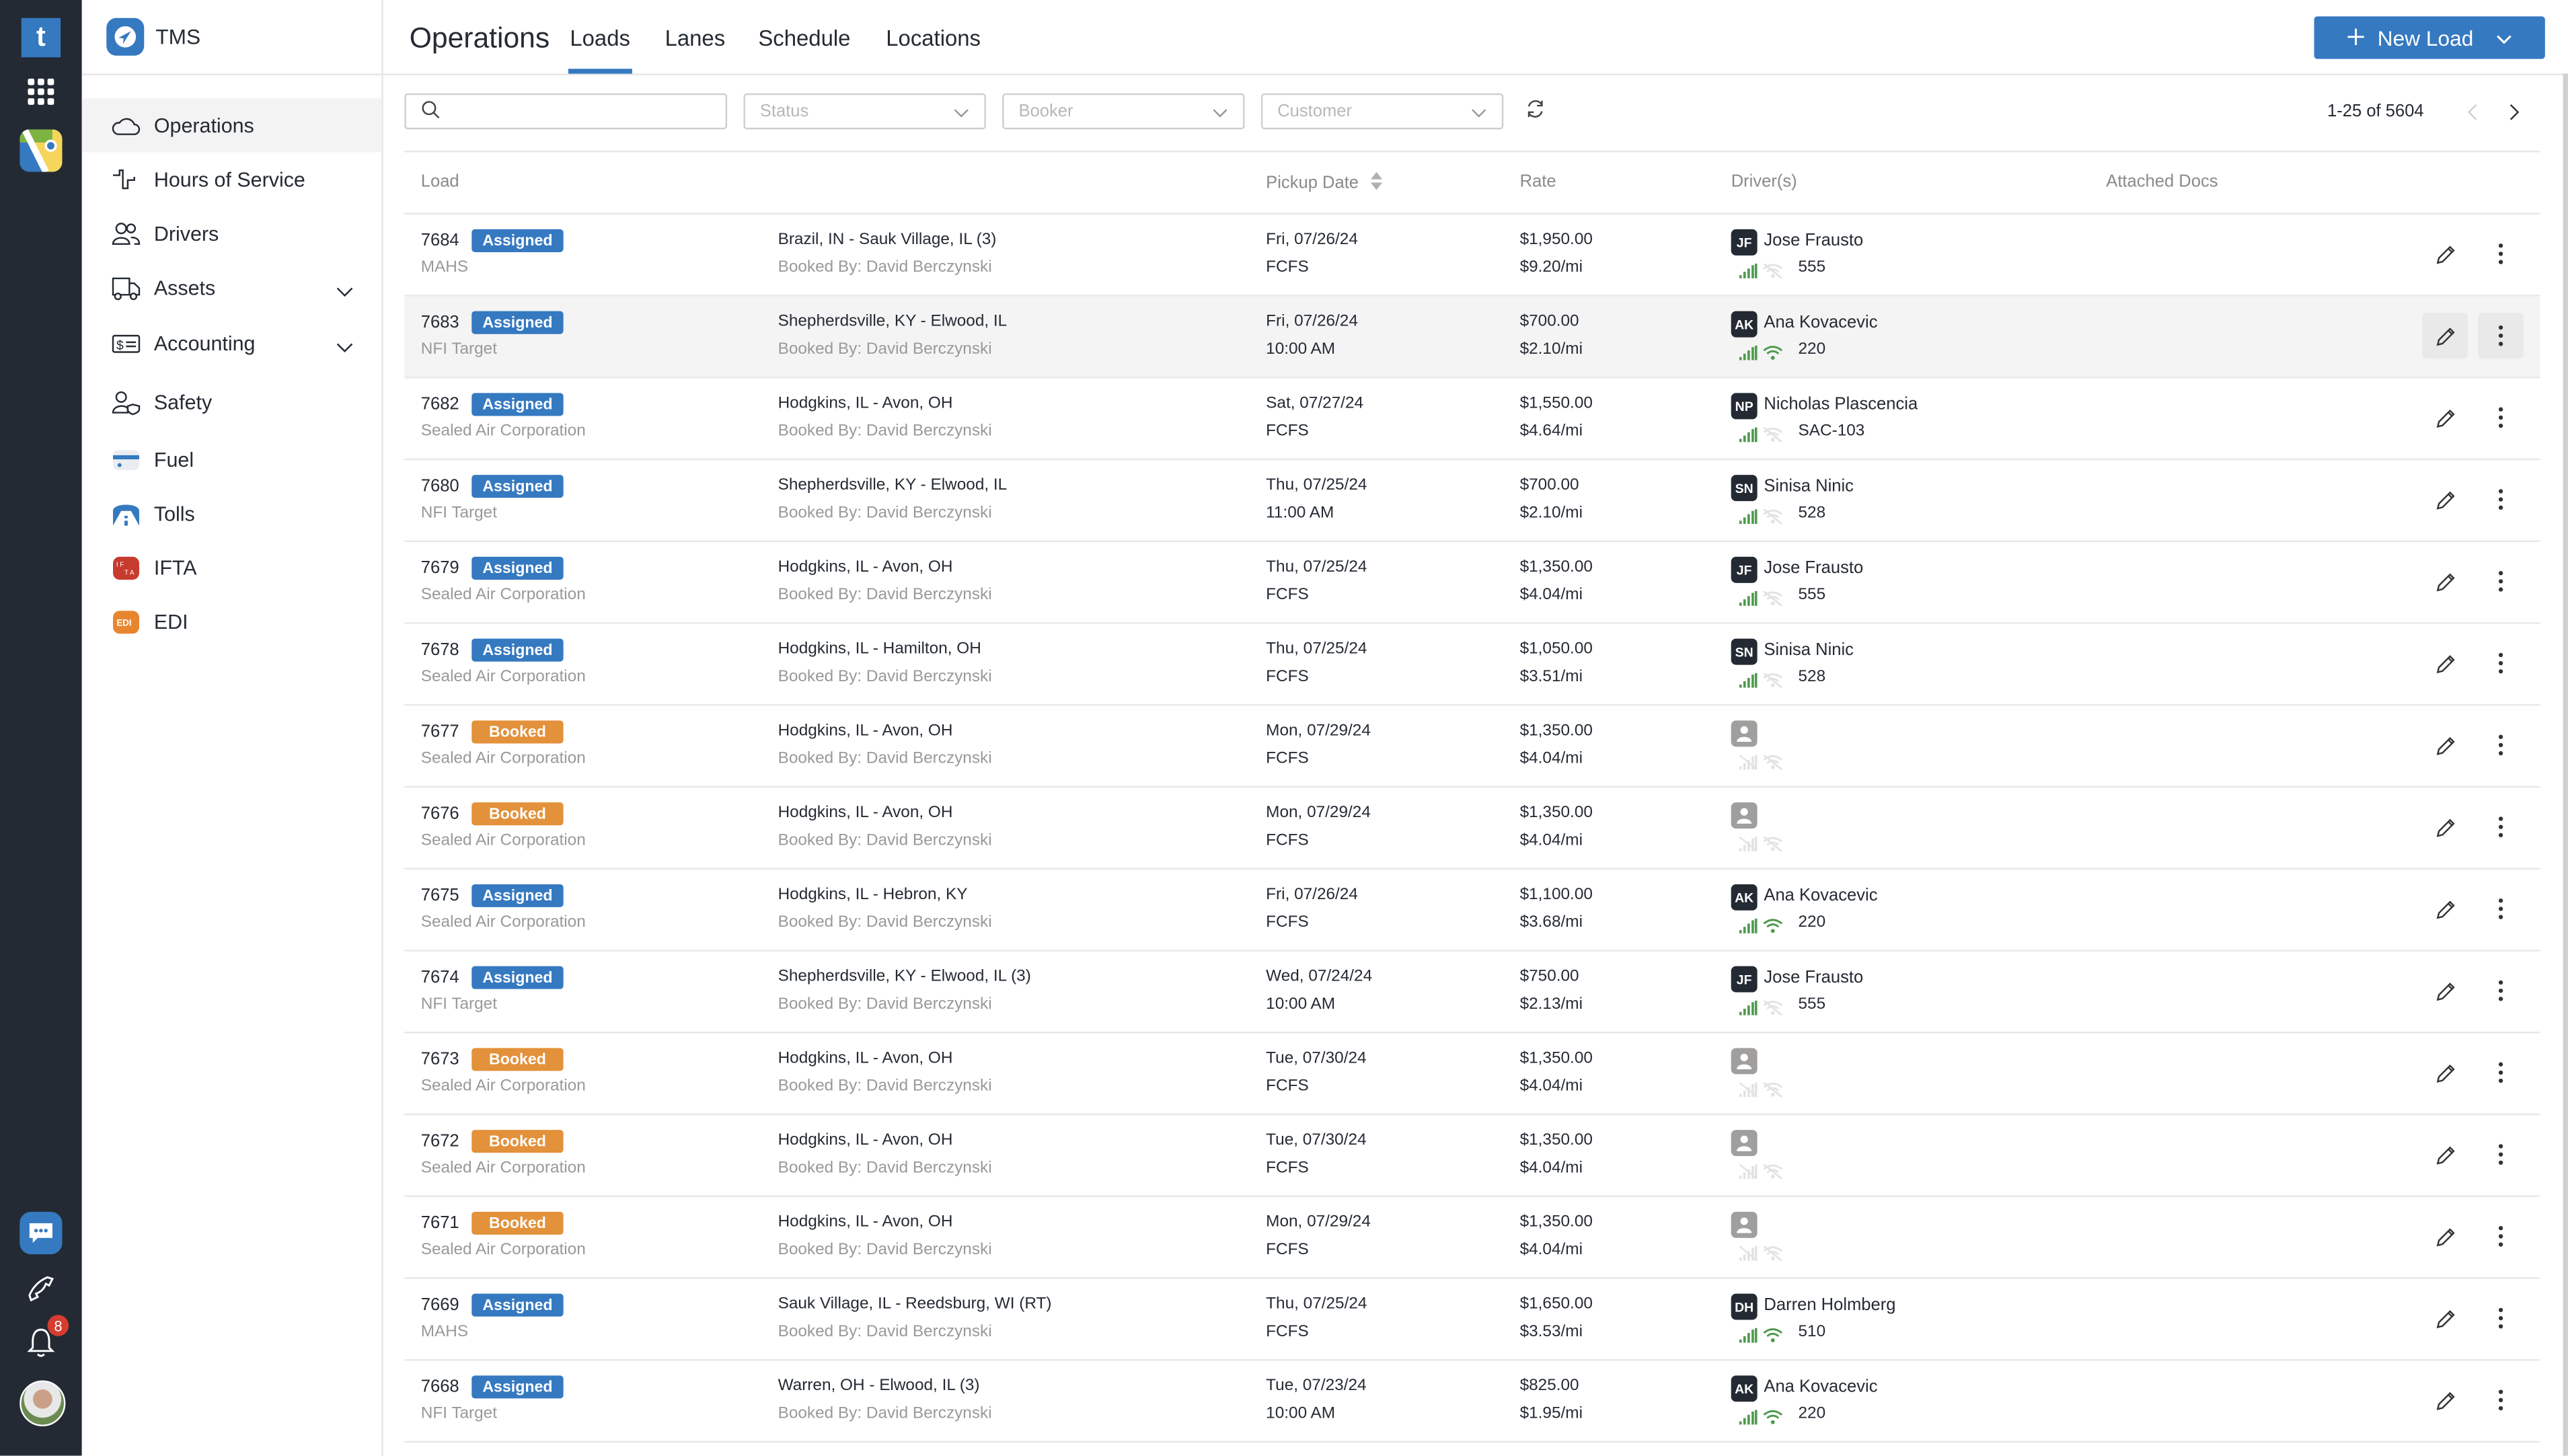  Describe the element at coordinates (440, 240) in the screenshot. I see `load-number: 7684` at that location.